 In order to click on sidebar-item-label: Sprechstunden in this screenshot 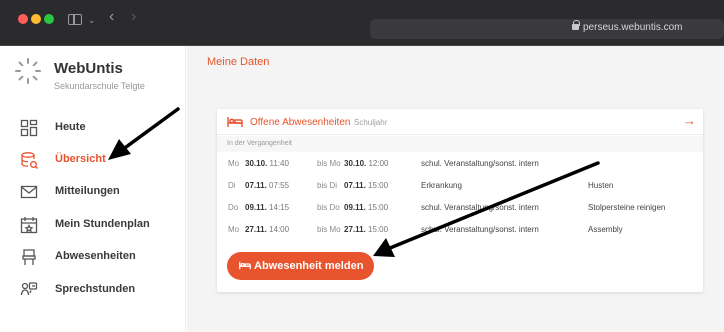, I will do `click(95, 289)`.